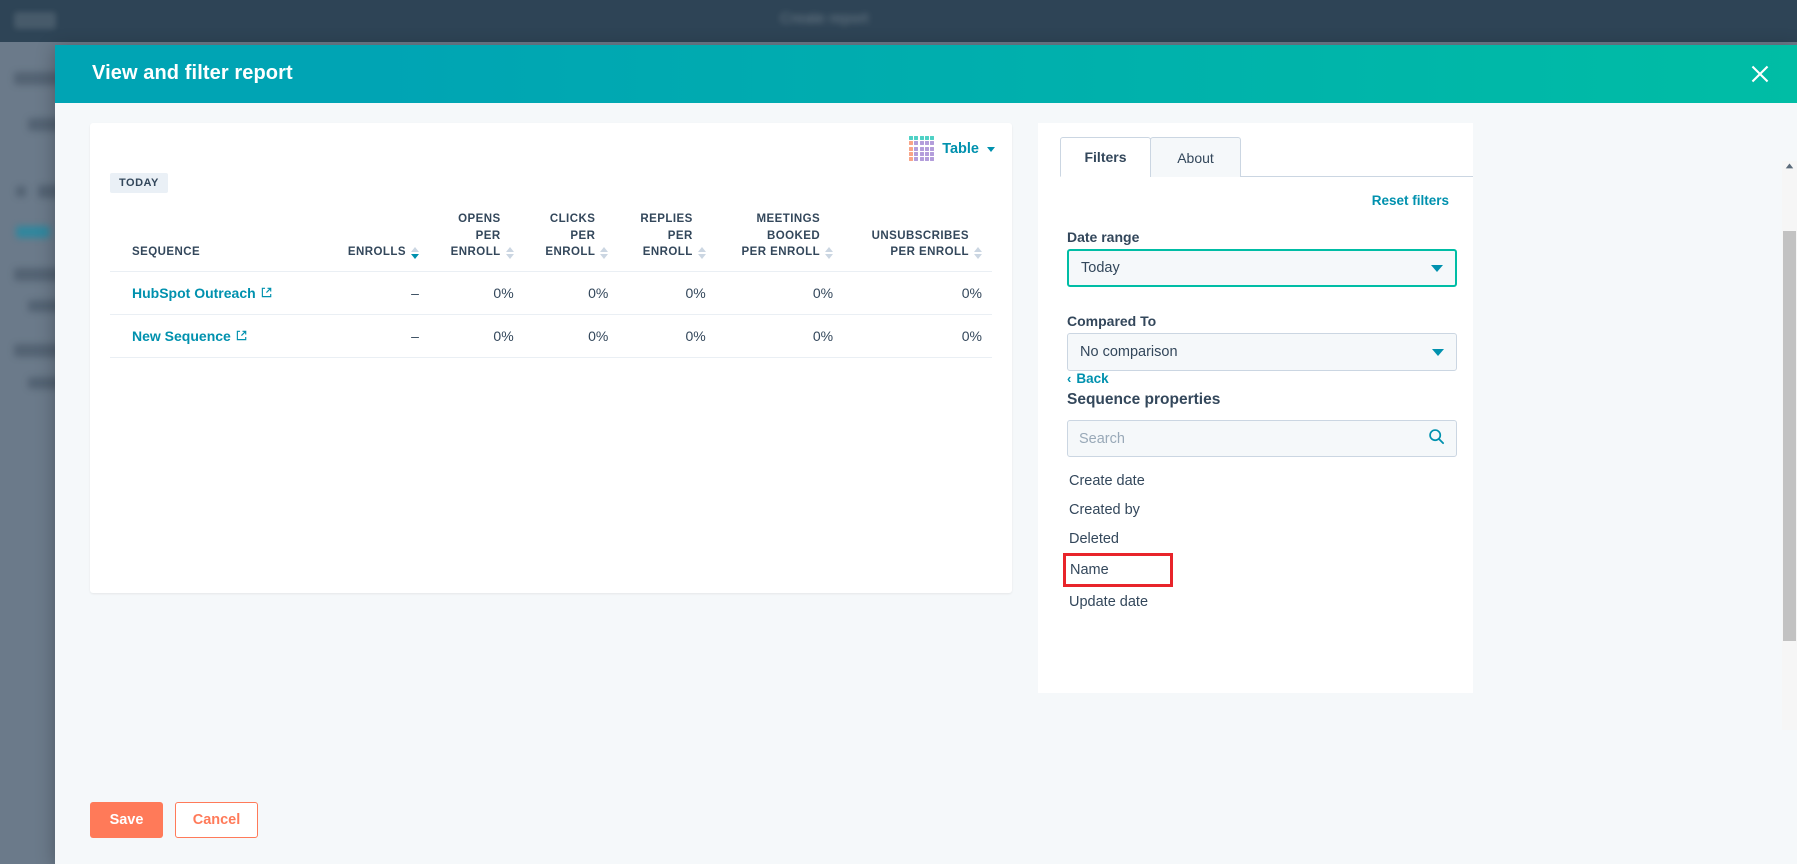 This screenshot has width=1797, height=864. I want to click on column-header-enrolls: ENROLLS, so click(377, 239).